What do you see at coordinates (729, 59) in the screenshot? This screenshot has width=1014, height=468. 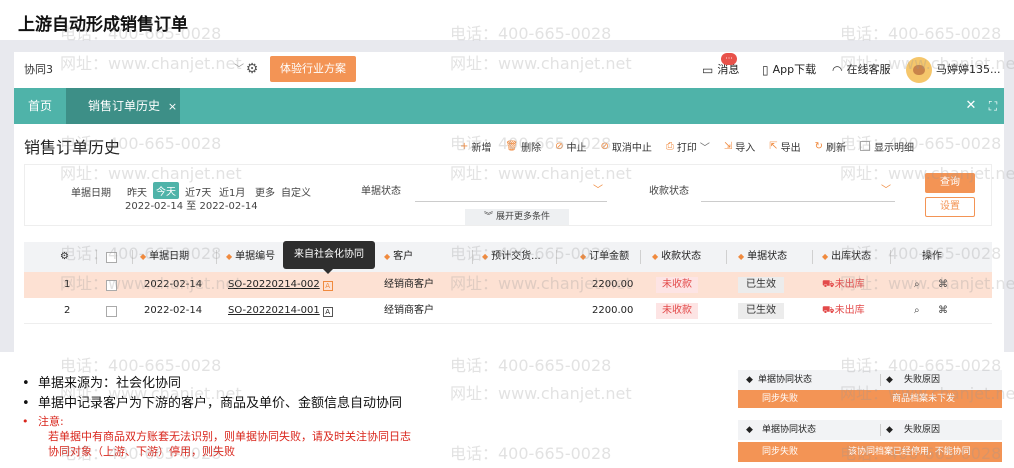 I see `message-badge: ···` at bounding box center [729, 59].